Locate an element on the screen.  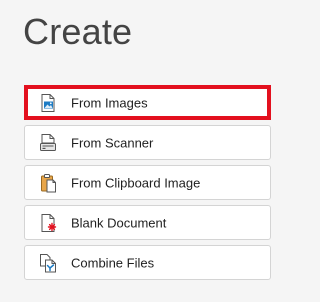
from-clipboard-image-button: From Clipboard Image is located at coordinates (147, 182).